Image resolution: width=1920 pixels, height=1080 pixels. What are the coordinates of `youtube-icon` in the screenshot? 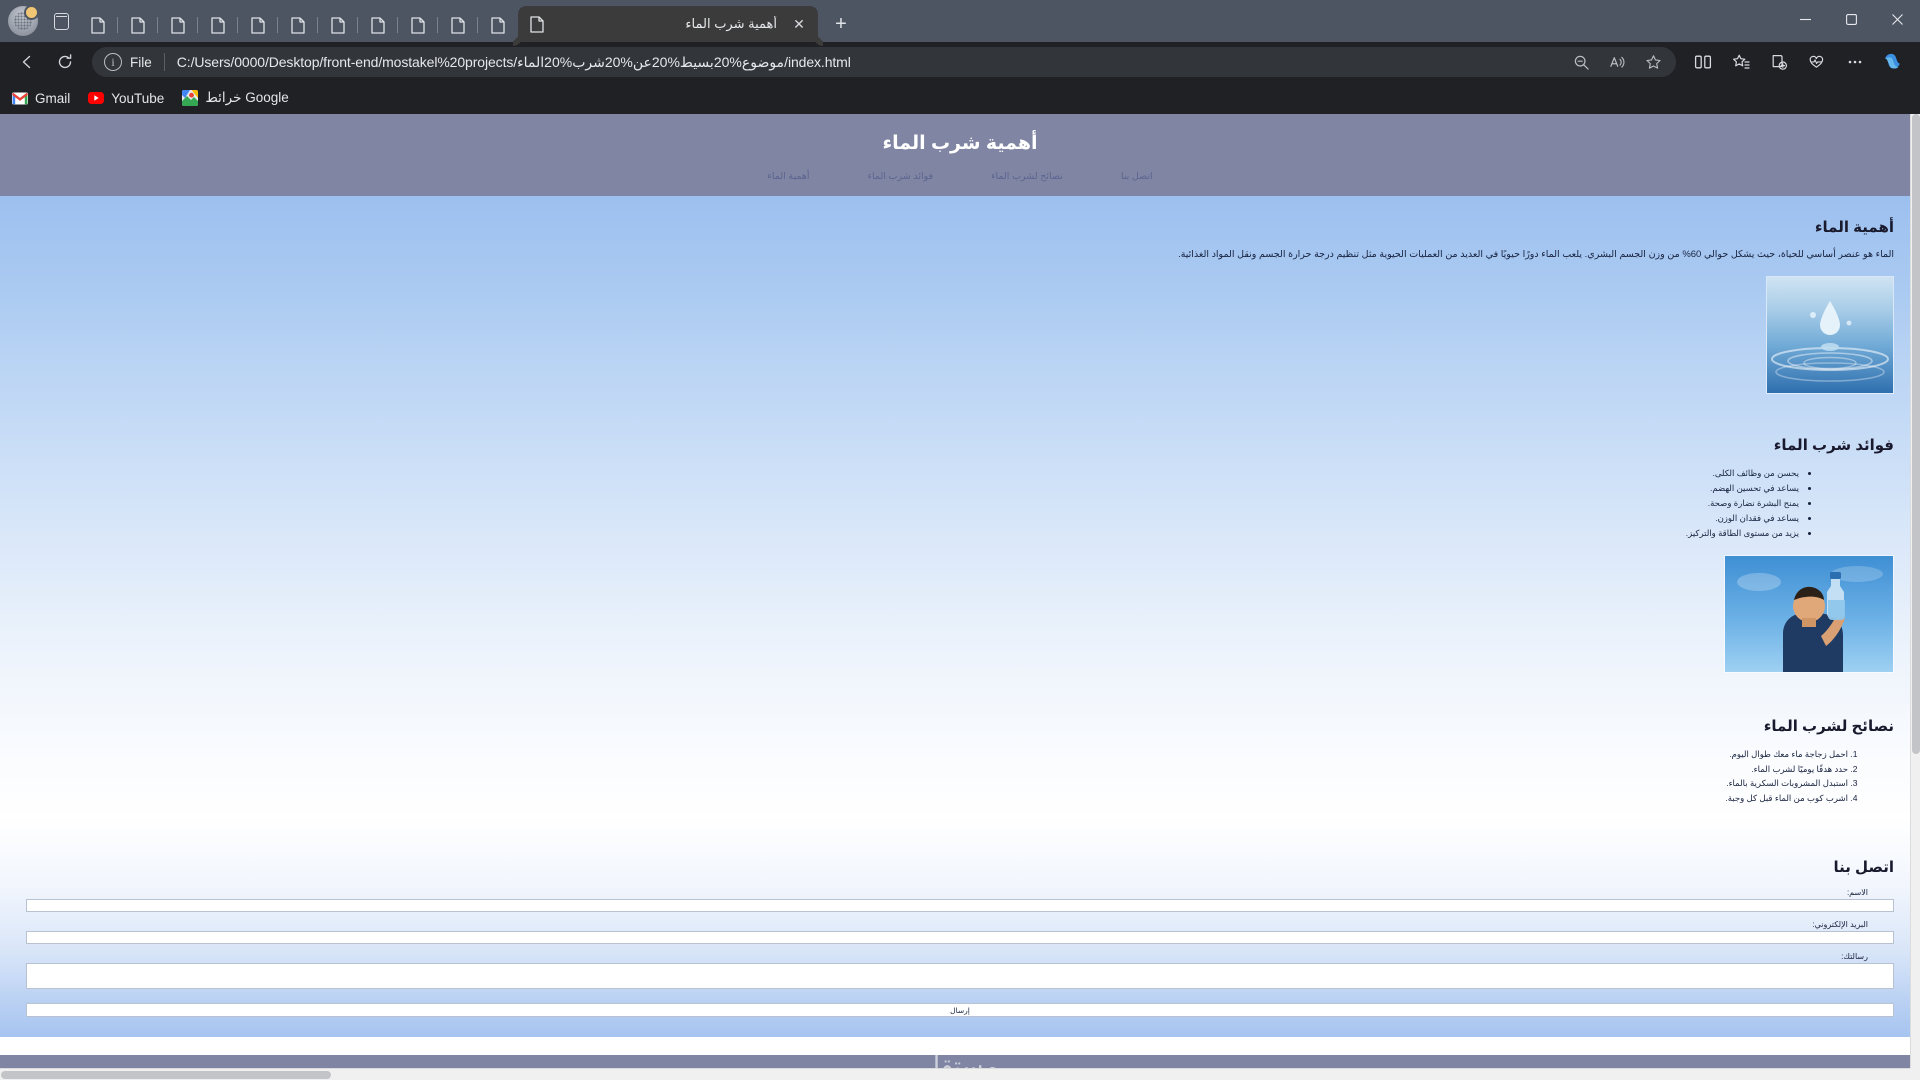 It's located at (96, 98).